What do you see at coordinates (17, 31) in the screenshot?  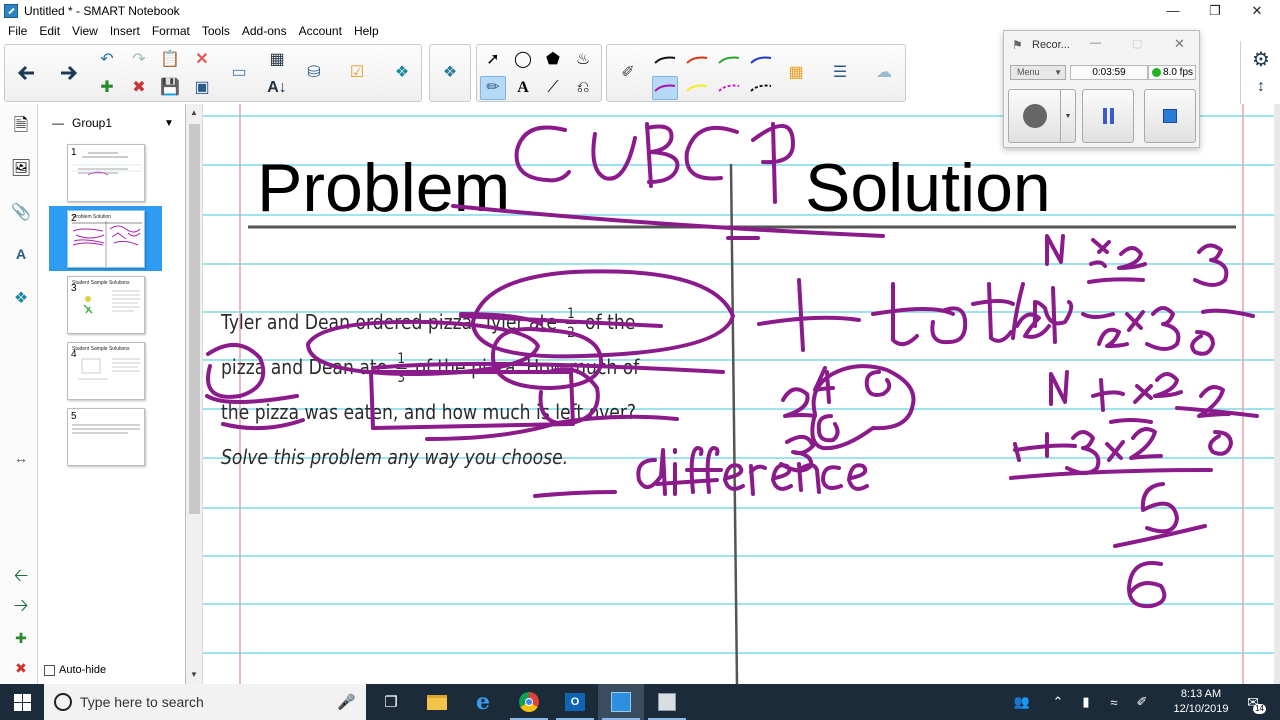 I see `menu-file: File` at bounding box center [17, 31].